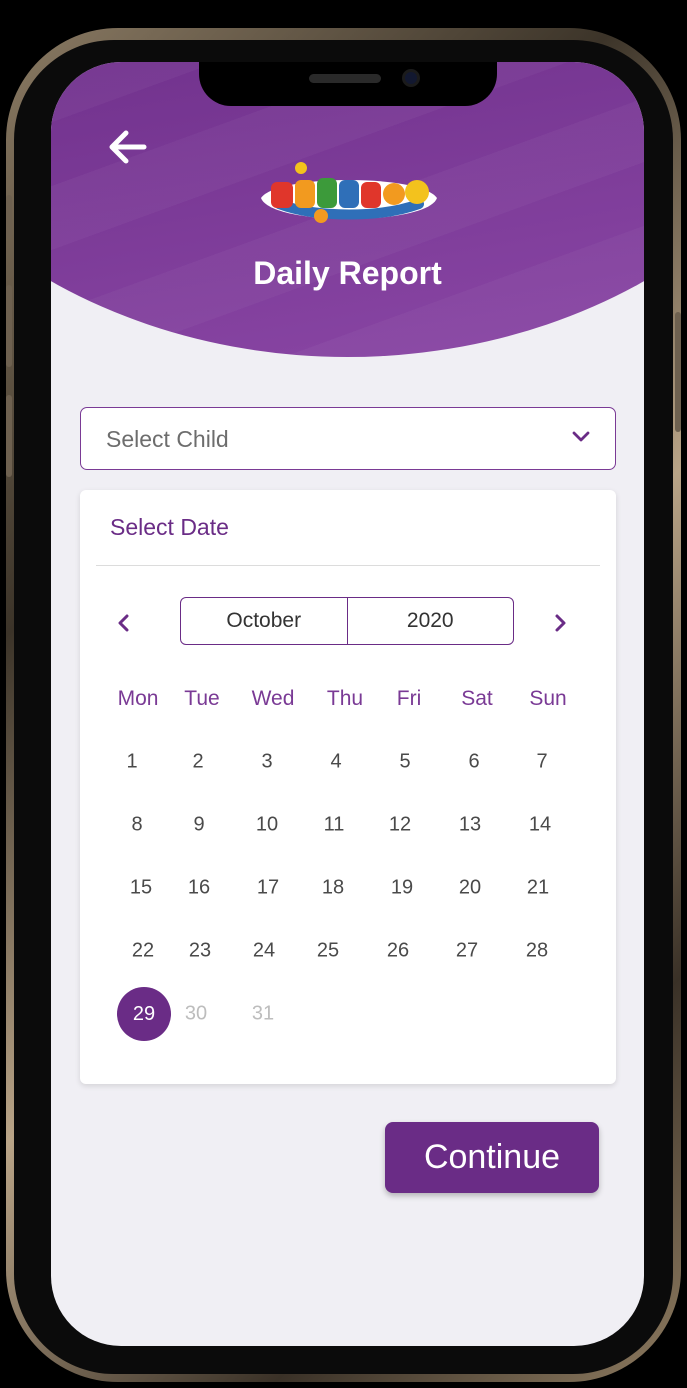 This screenshot has height=1388, width=687. What do you see at coordinates (131, 762) in the screenshot?
I see `calendar-day: 1` at bounding box center [131, 762].